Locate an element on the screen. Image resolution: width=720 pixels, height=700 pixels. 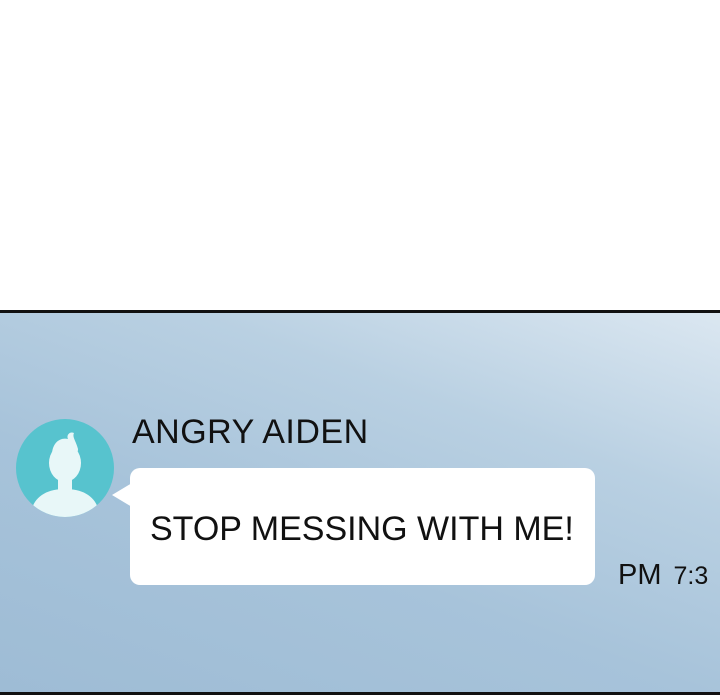
contact-avatar is located at coordinates (65, 468).